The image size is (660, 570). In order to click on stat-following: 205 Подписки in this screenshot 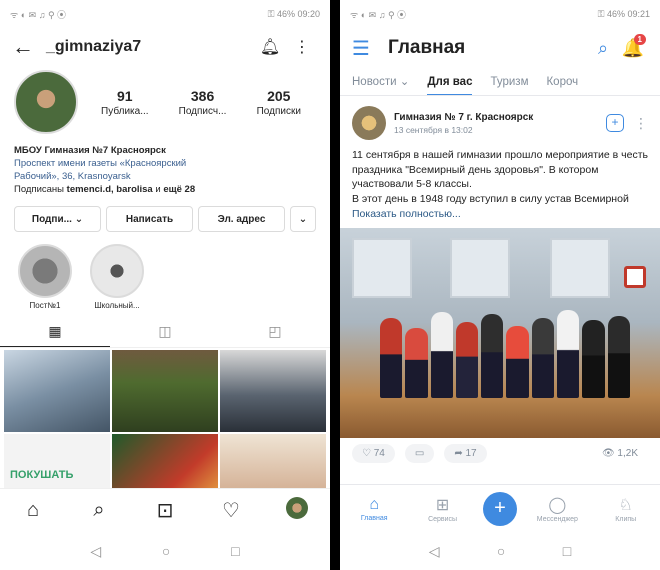, I will do `click(279, 102)`.